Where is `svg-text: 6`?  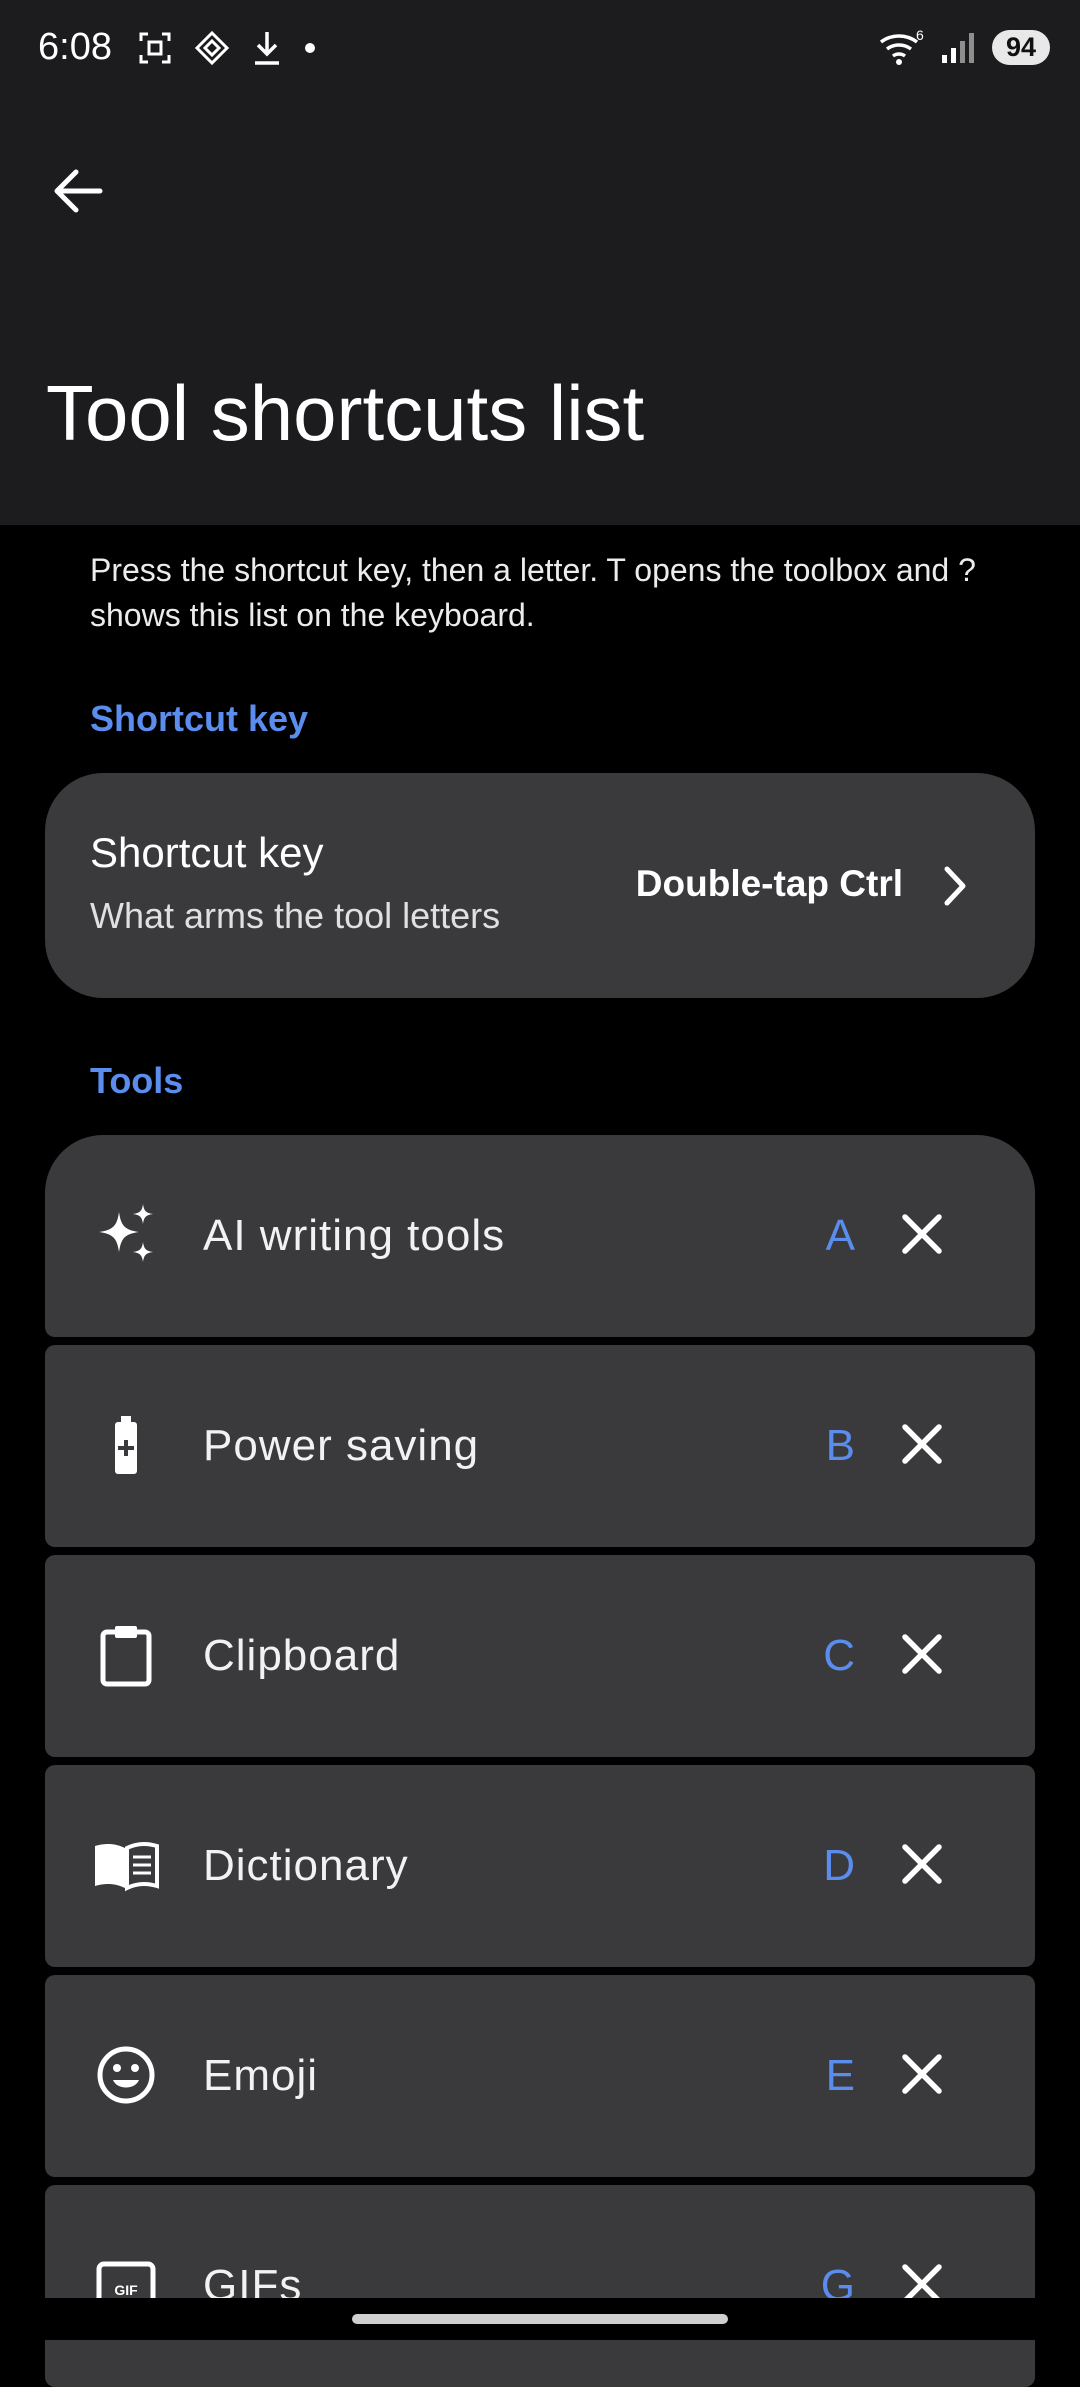
svg-text: 6 is located at coordinates (920, 35).